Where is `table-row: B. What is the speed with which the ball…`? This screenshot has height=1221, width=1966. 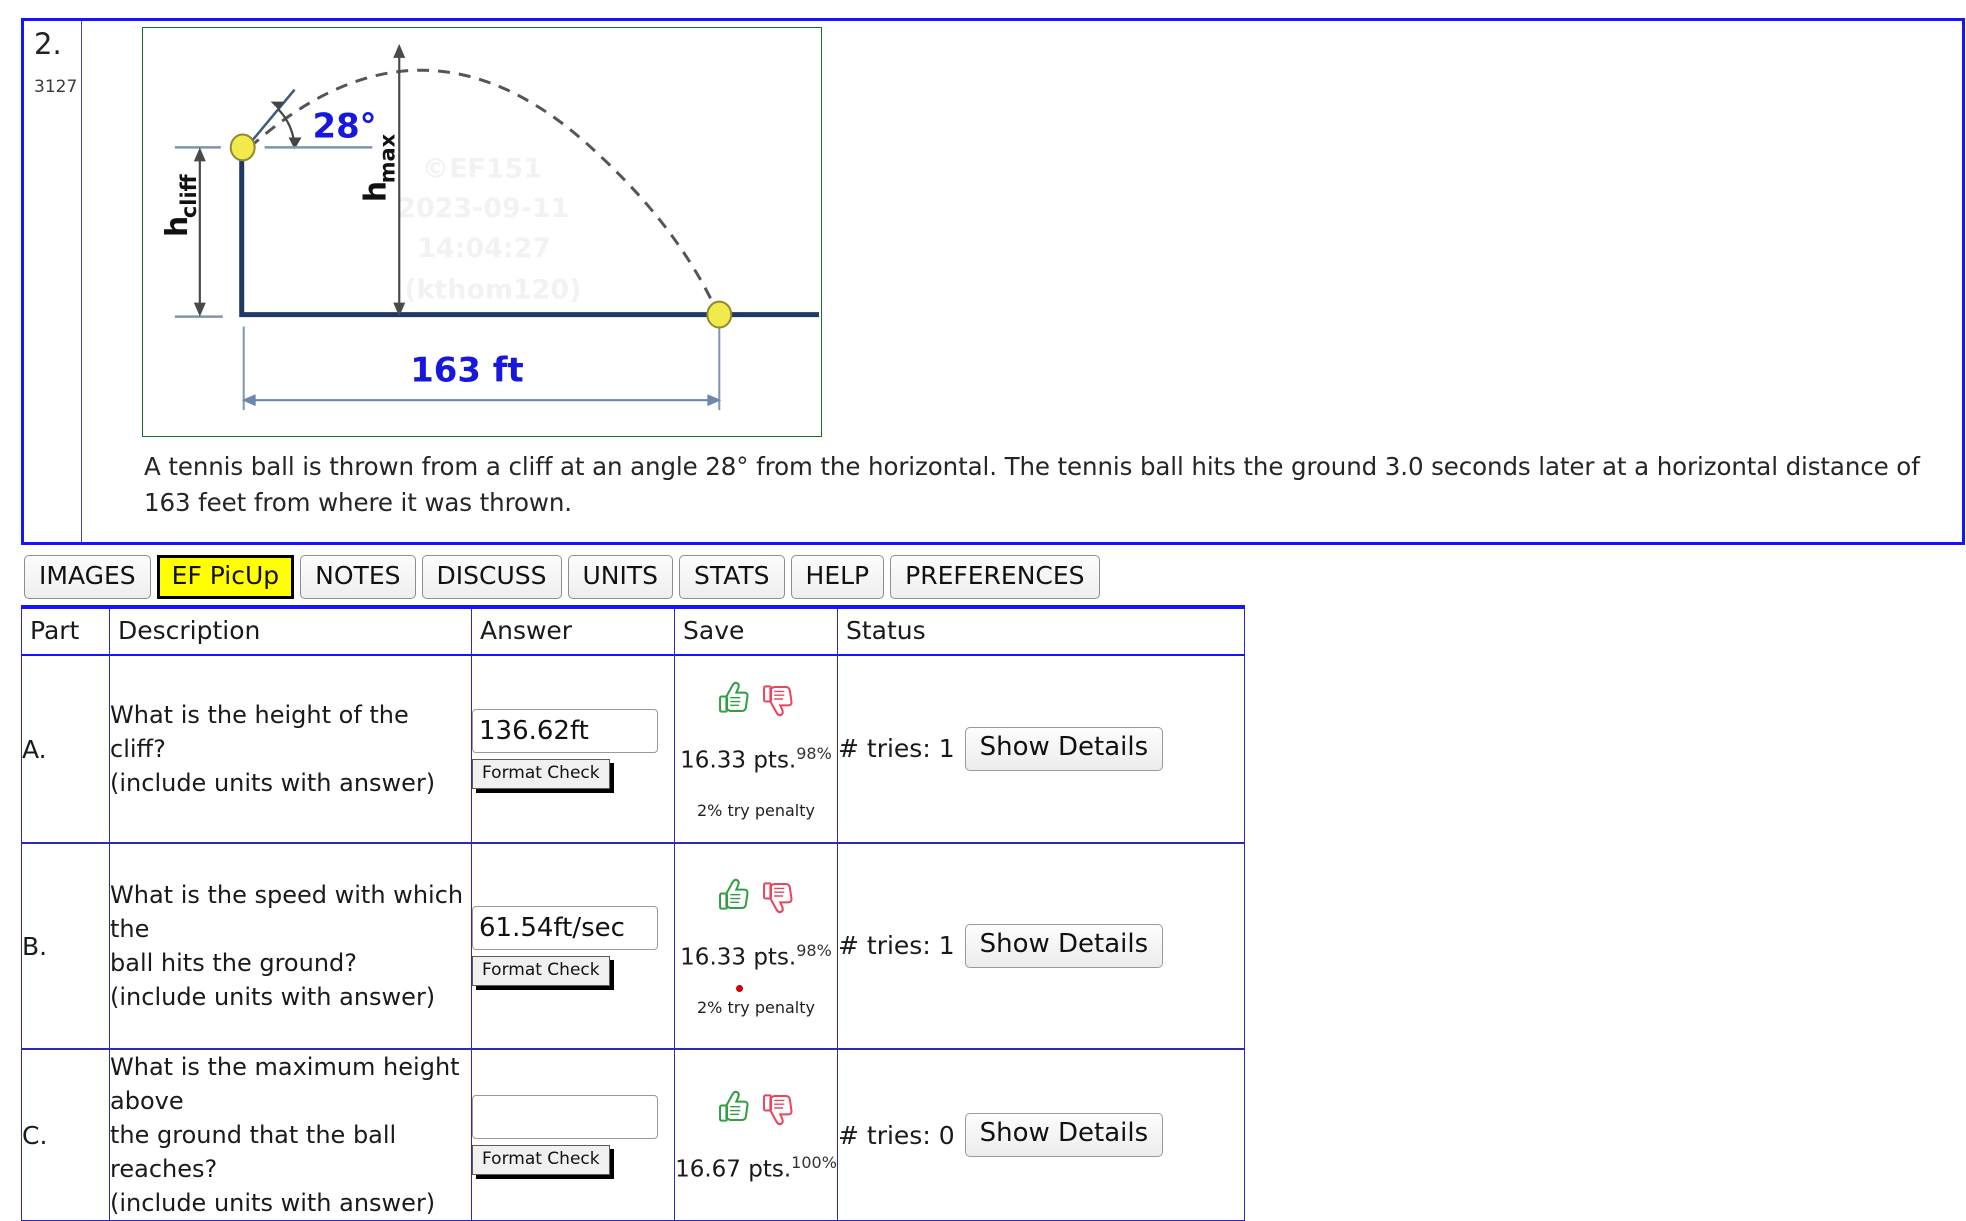 table-row: B. What is the speed with which the ball… is located at coordinates (633, 946).